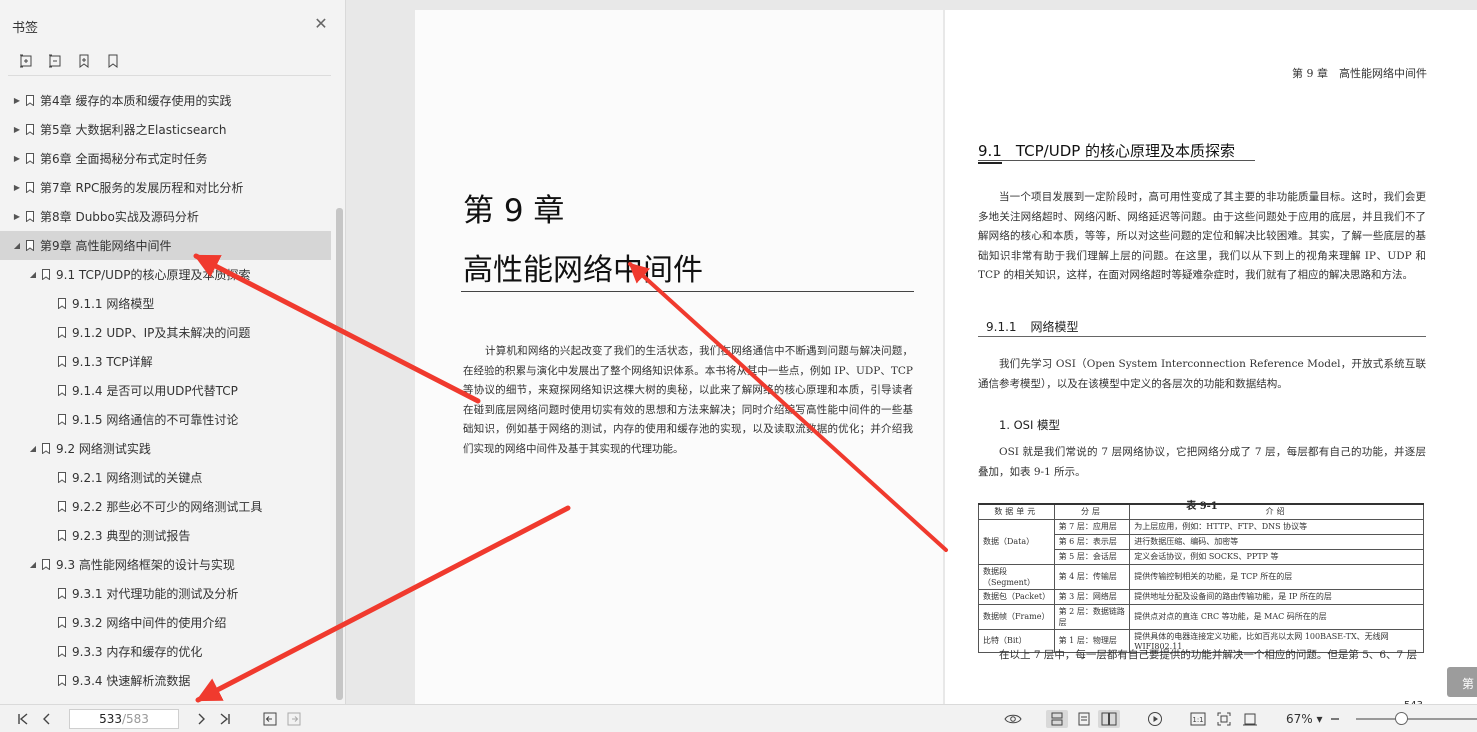 This screenshot has height=732, width=1477. Describe the element at coordinates (165, 680) in the screenshot. I see `bookmark-subsection: 9.3.4 快速解析流数据` at that location.